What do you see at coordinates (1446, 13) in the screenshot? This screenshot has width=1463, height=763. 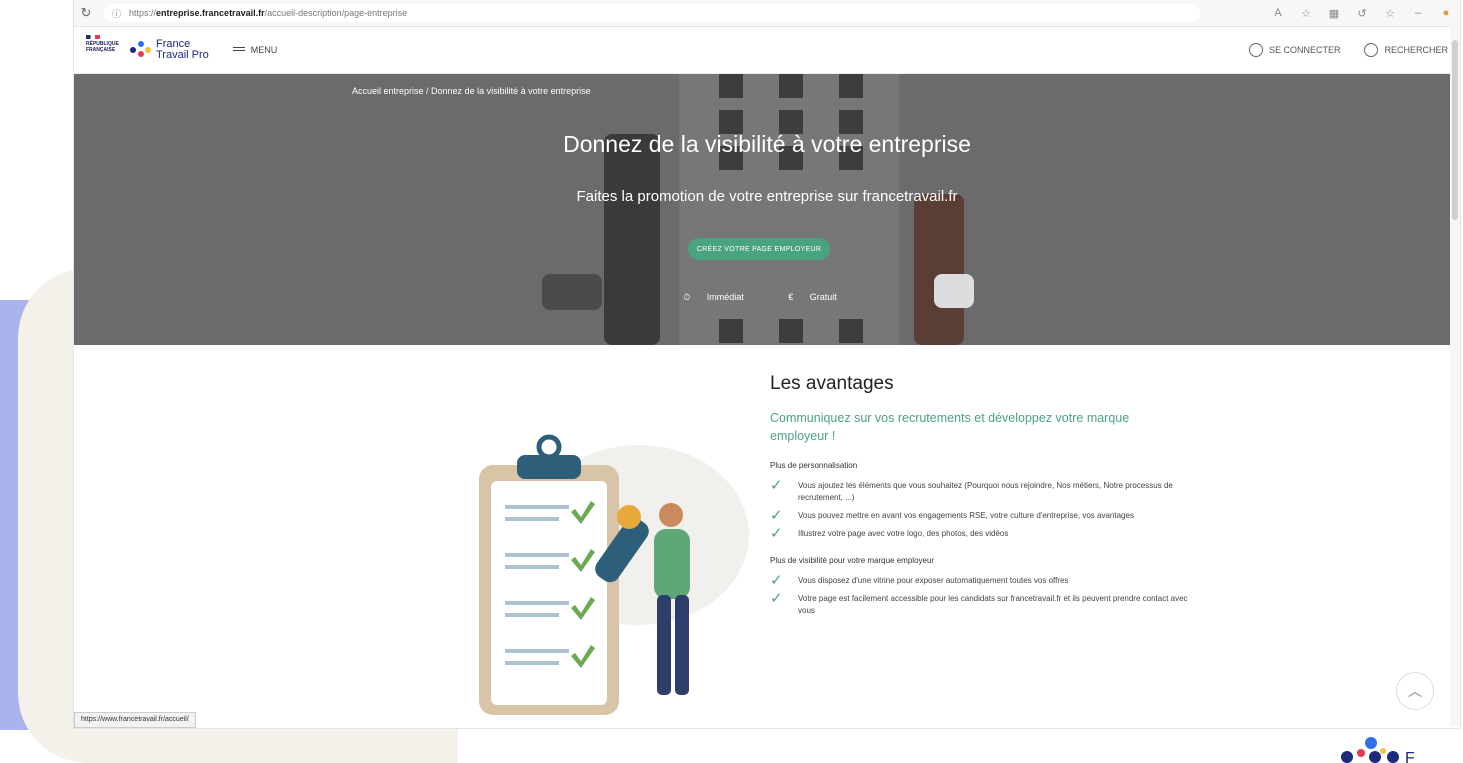 I see `copilot-icon: ●` at bounding box center [1446, 13].